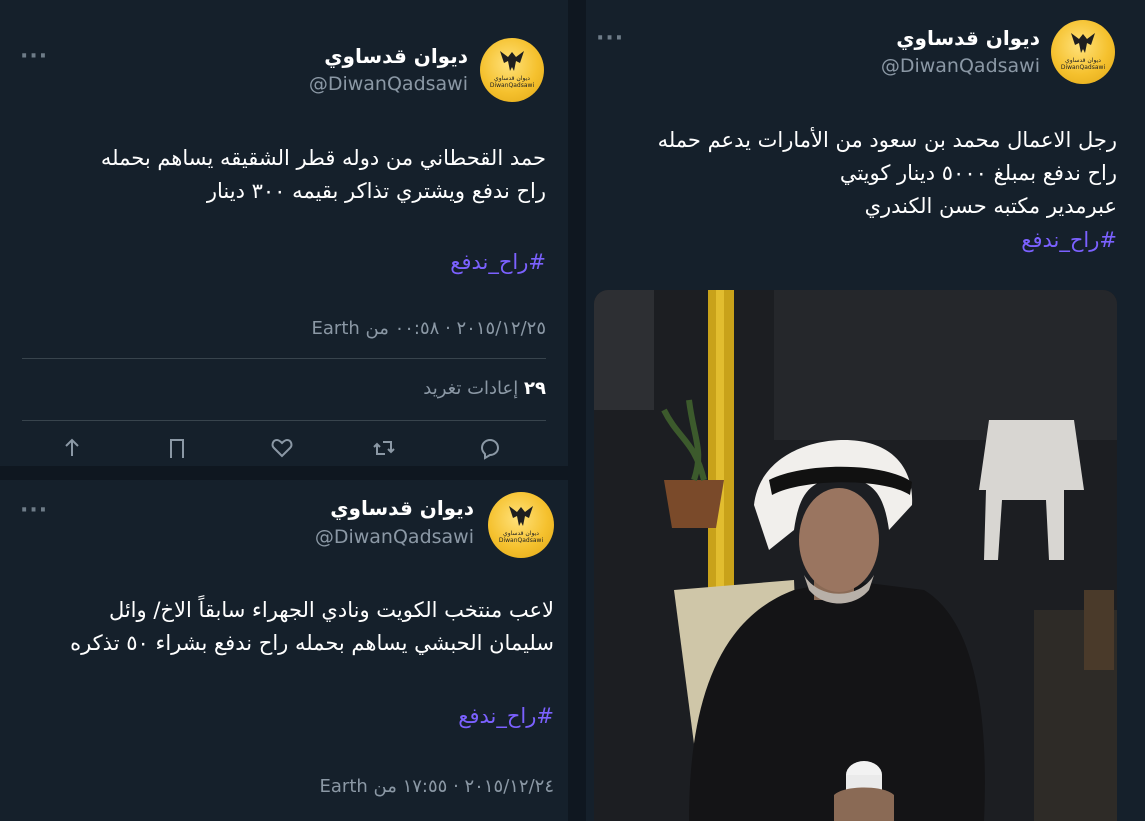 The image size is (1145, 821). Describe the element at coordinates (471, 388) in the screenshot. I see `retweet-label: إعادات تغريد` at that location.